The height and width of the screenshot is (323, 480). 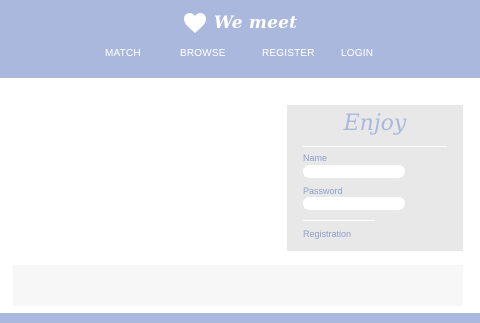 I want to click on form-divider, so click(x=339, y=220).